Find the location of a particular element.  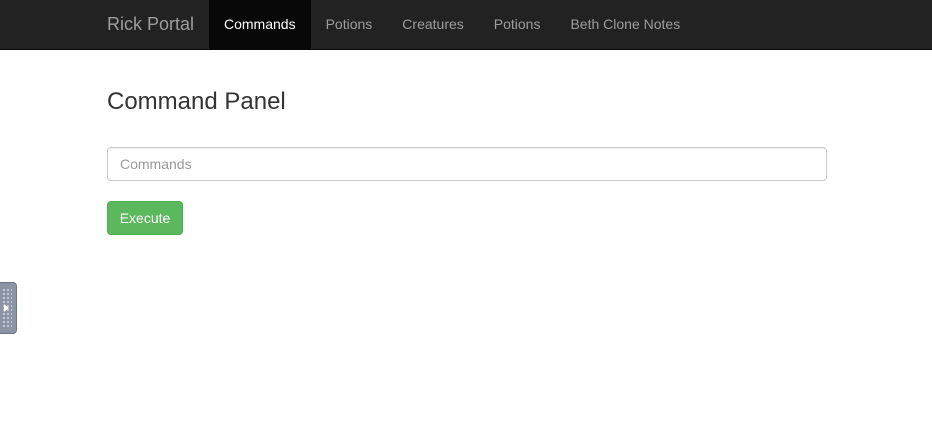

nav-item-creatures: Creatures is located at coordinates (432, 25).